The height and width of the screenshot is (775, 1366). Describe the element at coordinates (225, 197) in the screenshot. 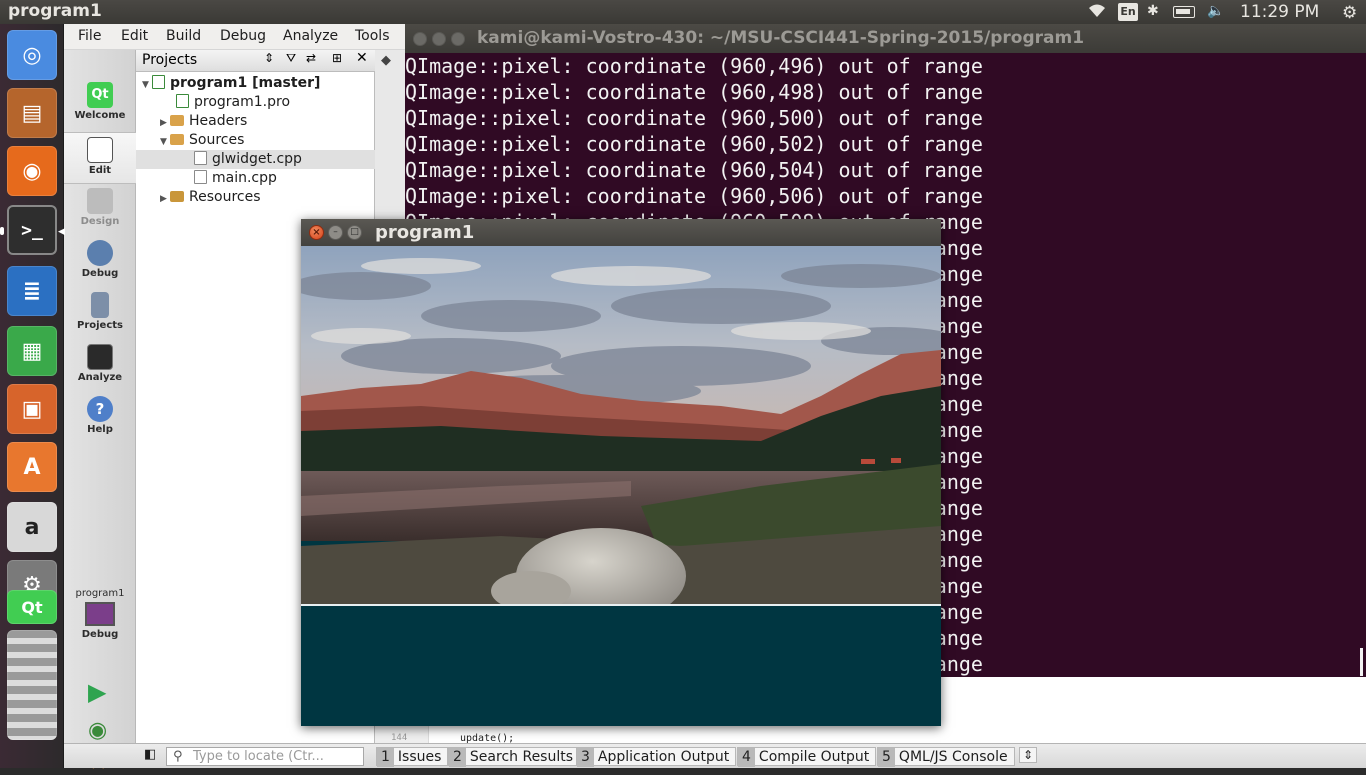

I see `tree-item-label: Resources` at that location.